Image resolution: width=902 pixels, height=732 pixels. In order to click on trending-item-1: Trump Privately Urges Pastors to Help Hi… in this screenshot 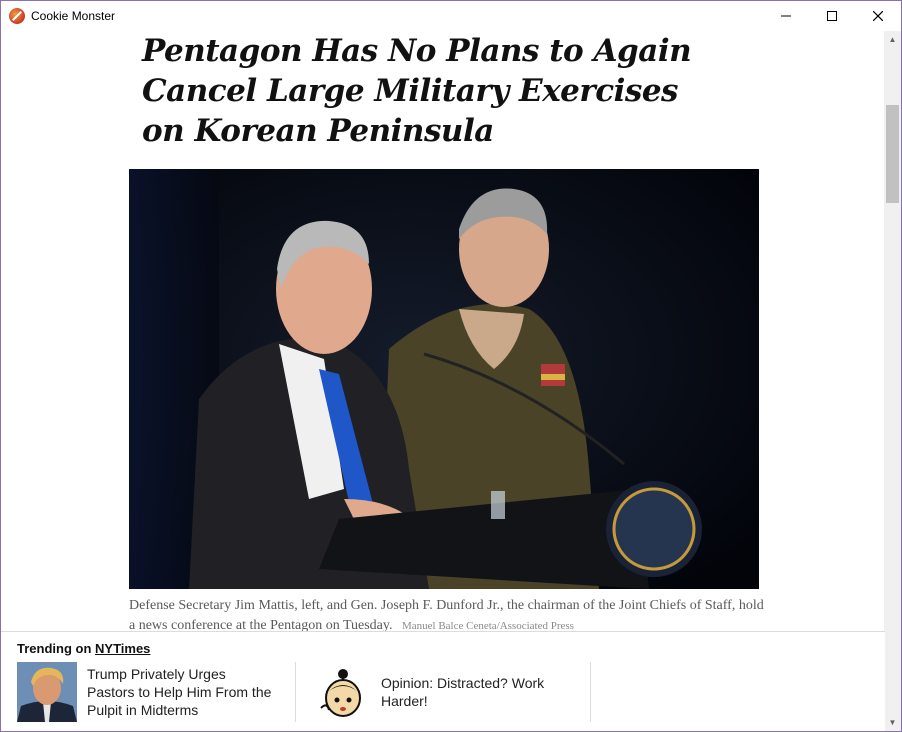, I will do `click(152, 692)`.